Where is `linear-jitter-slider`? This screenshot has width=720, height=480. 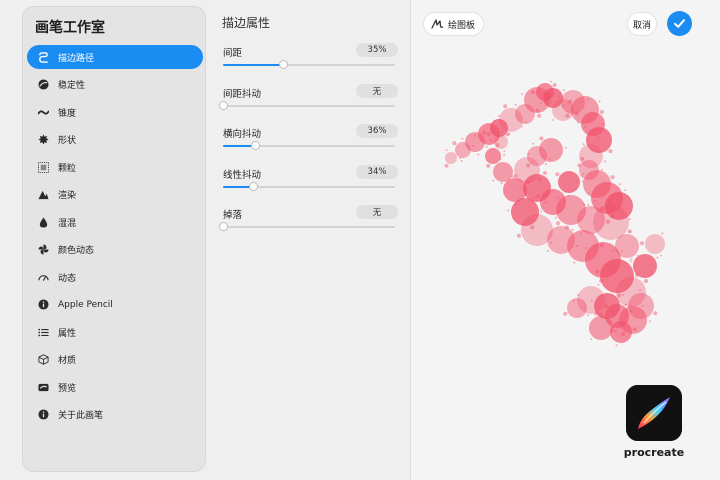
linear-jitter-slider is located at coordinates (309, 186).